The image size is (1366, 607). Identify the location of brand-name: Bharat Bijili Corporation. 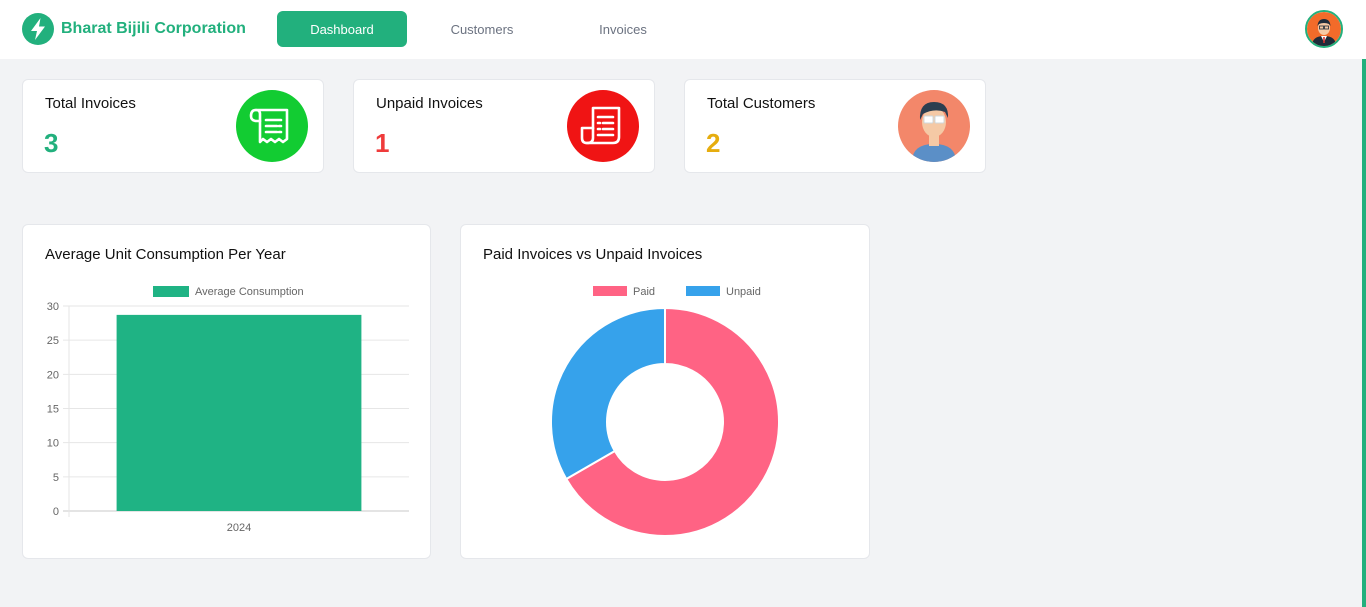
(153, 28).